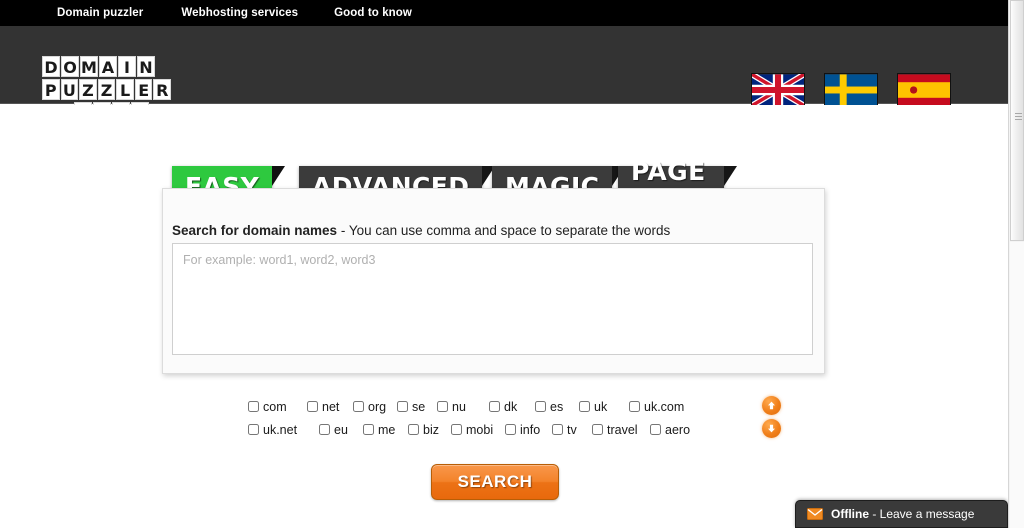  I want to click on logo-line-2: P U Z Z L E R, so click(107, 90).